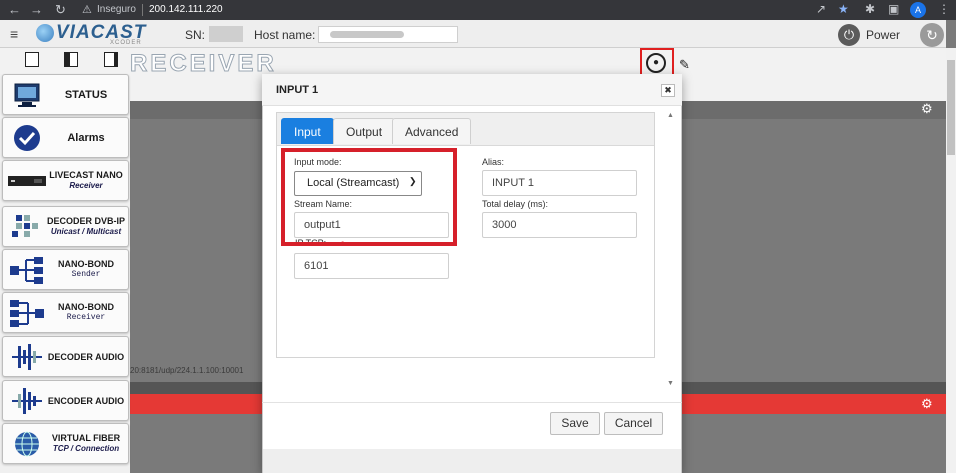 This screenshot has height=473, width=956. What do you see at coordinates (187, 370) in the screenshot?
I see `stream-url-text: 20:8181/udp/224.1.1.100:10001` at bounding box center [187, 370].